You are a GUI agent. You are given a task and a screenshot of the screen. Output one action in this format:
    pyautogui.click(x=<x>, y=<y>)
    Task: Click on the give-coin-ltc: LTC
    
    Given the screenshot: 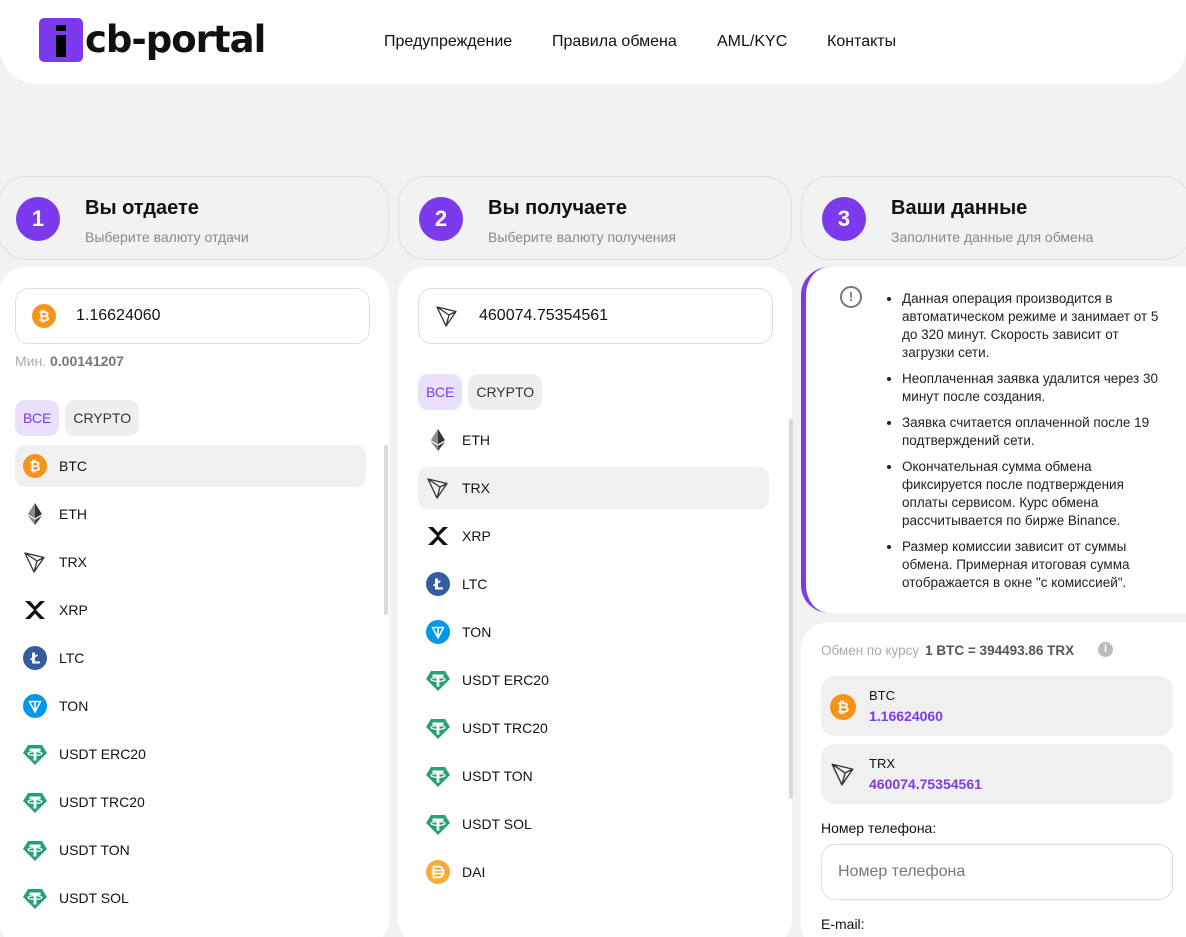 What is the action you would take?
    pyautogui.click(x=190, y=658)
    